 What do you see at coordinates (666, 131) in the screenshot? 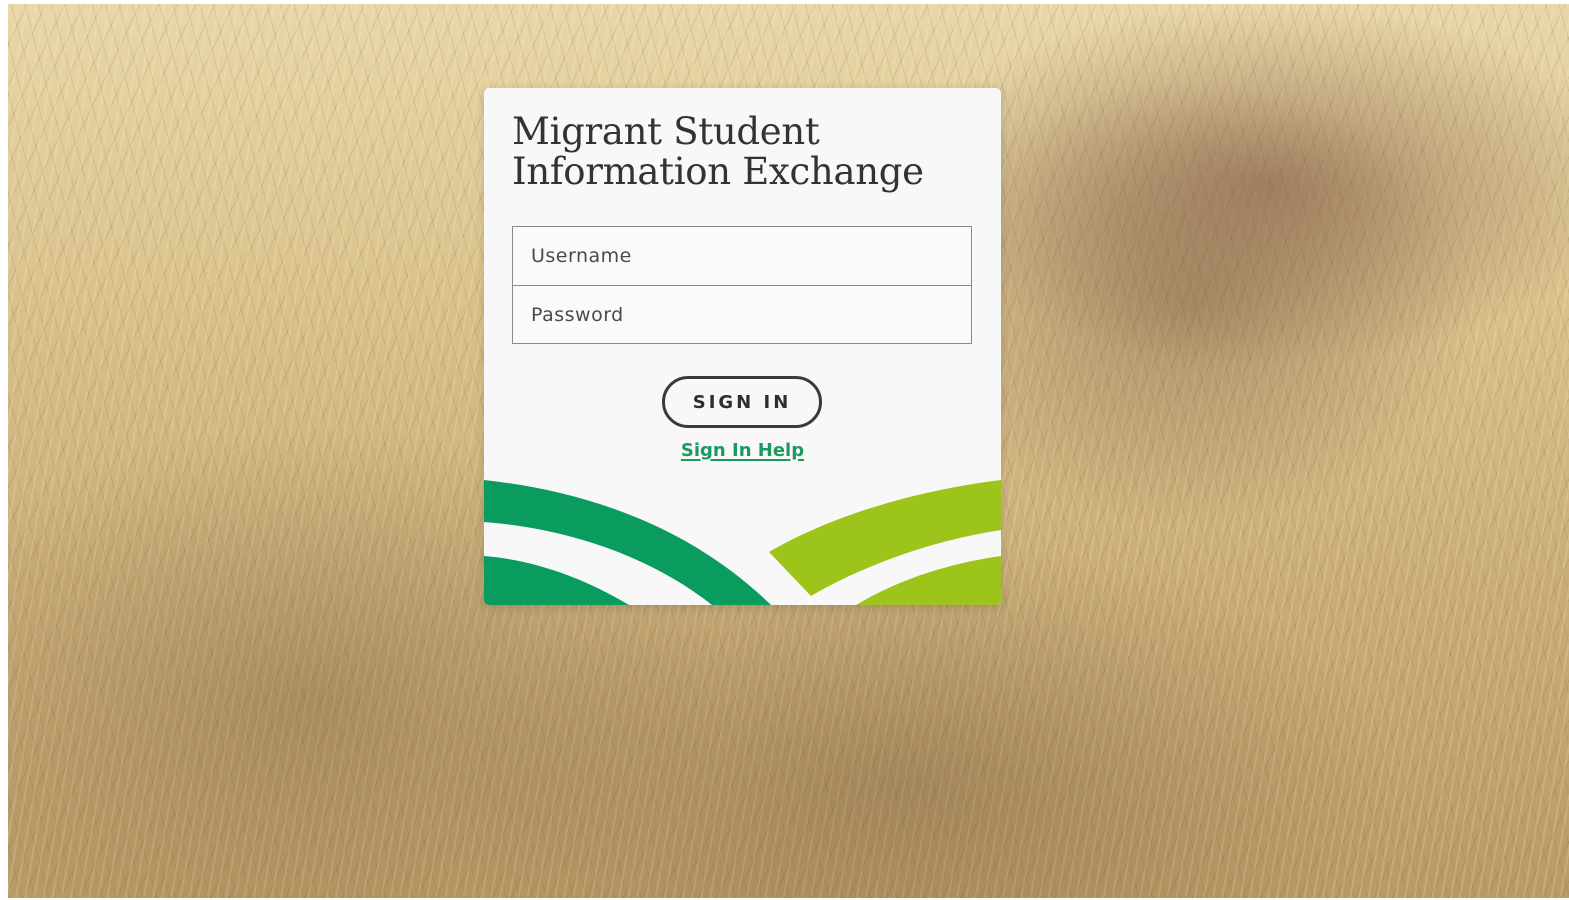
I see `app-title-line1: Migrant Student` at bounding box center [666, 131].